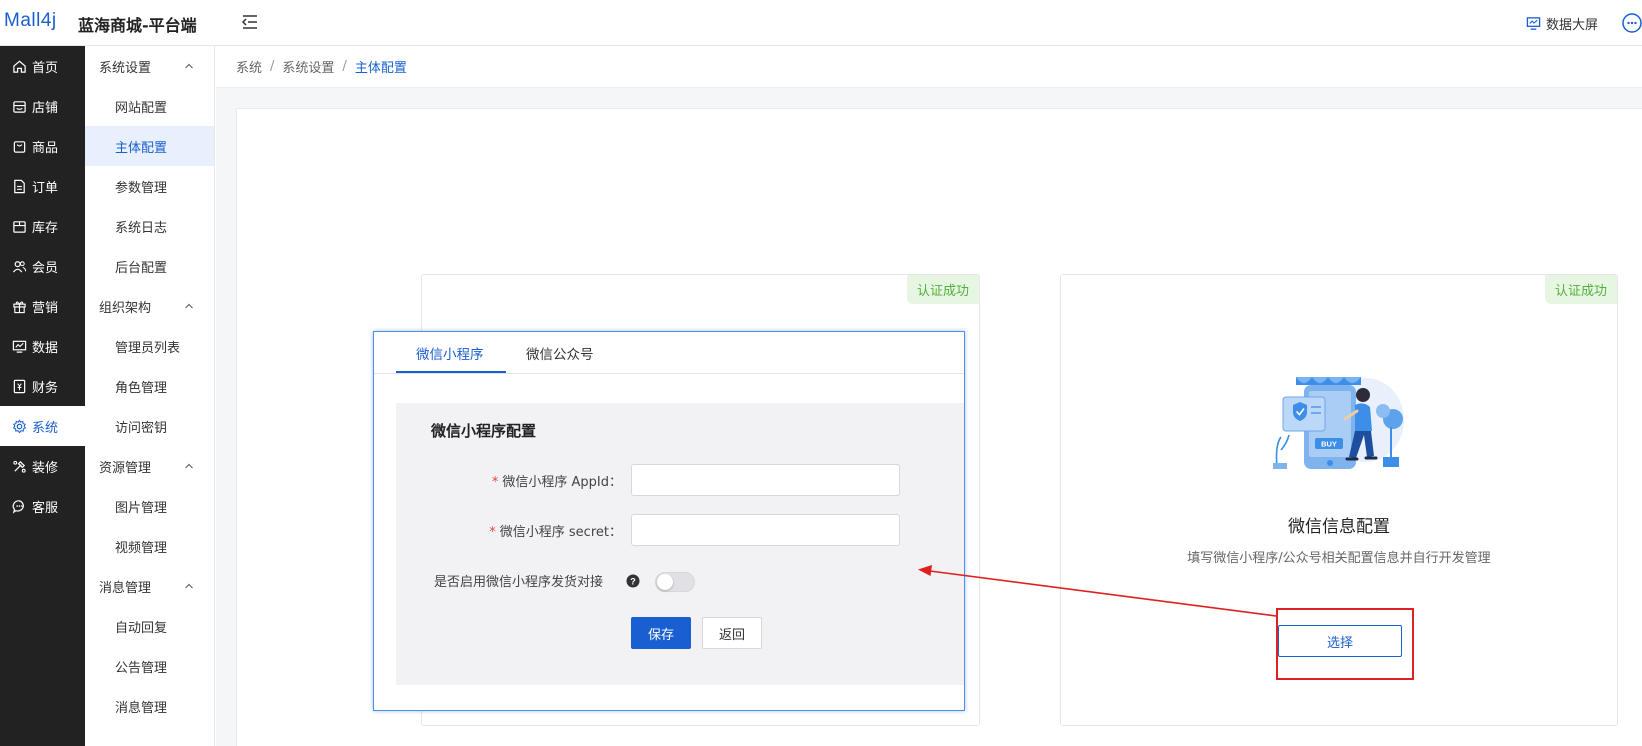  Describe the element at coordinates (19, 146) in the screenshot. I see `bag-icon` at that location.